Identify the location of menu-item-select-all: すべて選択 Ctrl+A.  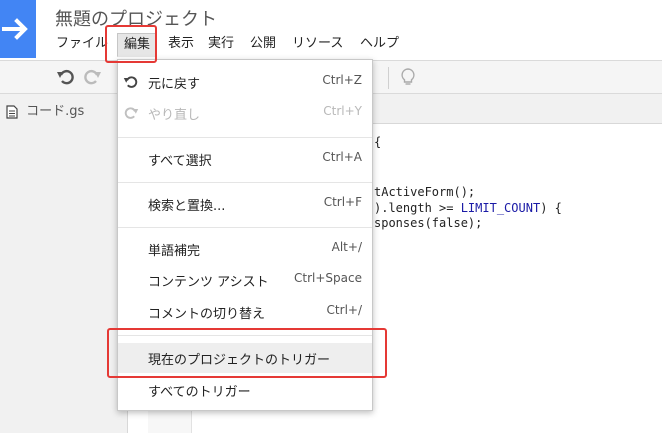
(245, 159).